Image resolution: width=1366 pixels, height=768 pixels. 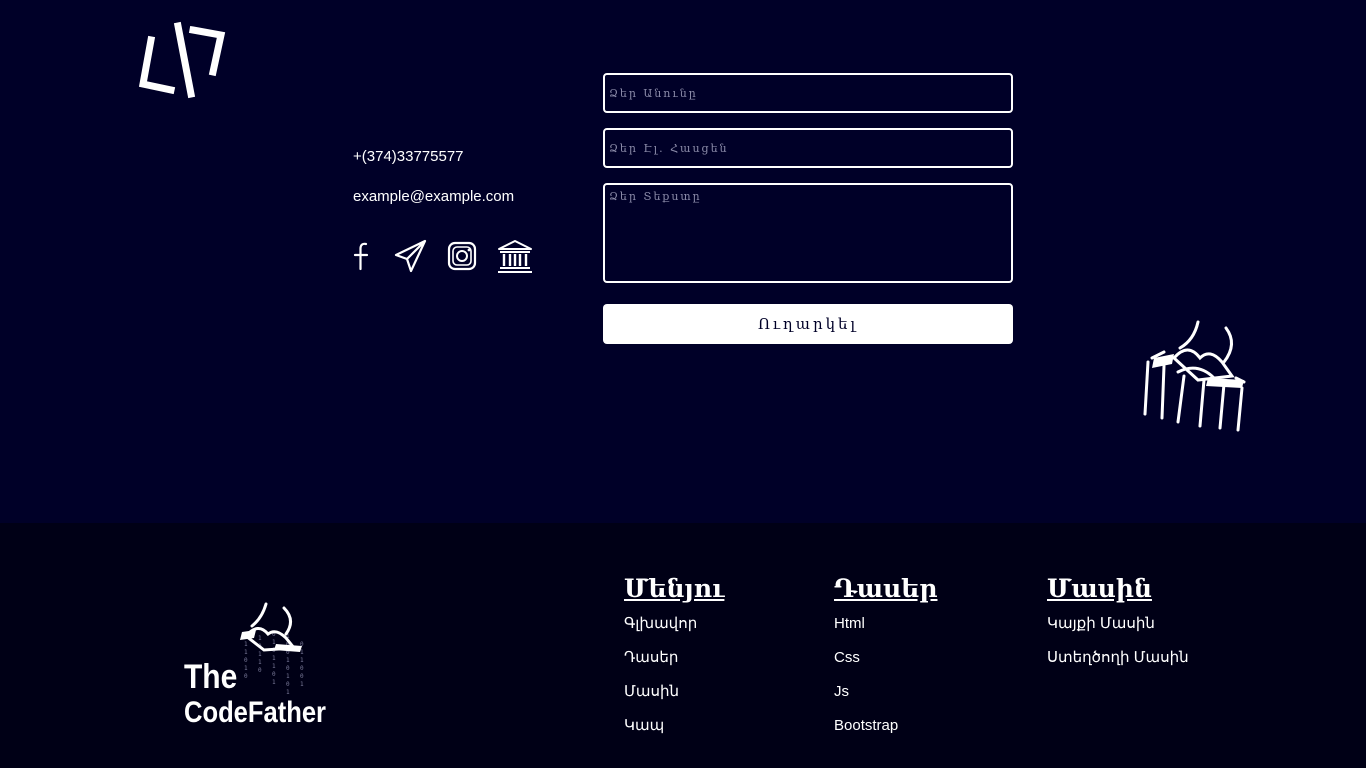 I want to click on bank-icon, so click(x=515, y=256).